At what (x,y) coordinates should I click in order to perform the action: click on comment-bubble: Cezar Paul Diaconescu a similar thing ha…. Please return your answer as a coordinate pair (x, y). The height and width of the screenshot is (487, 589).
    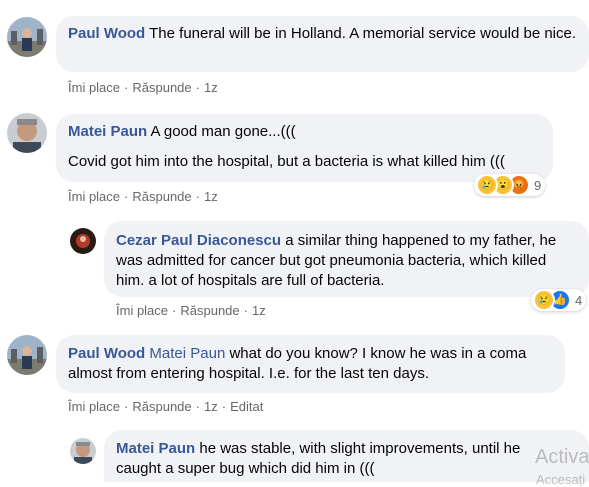
    Looking at the image, I should click on (346, 259).